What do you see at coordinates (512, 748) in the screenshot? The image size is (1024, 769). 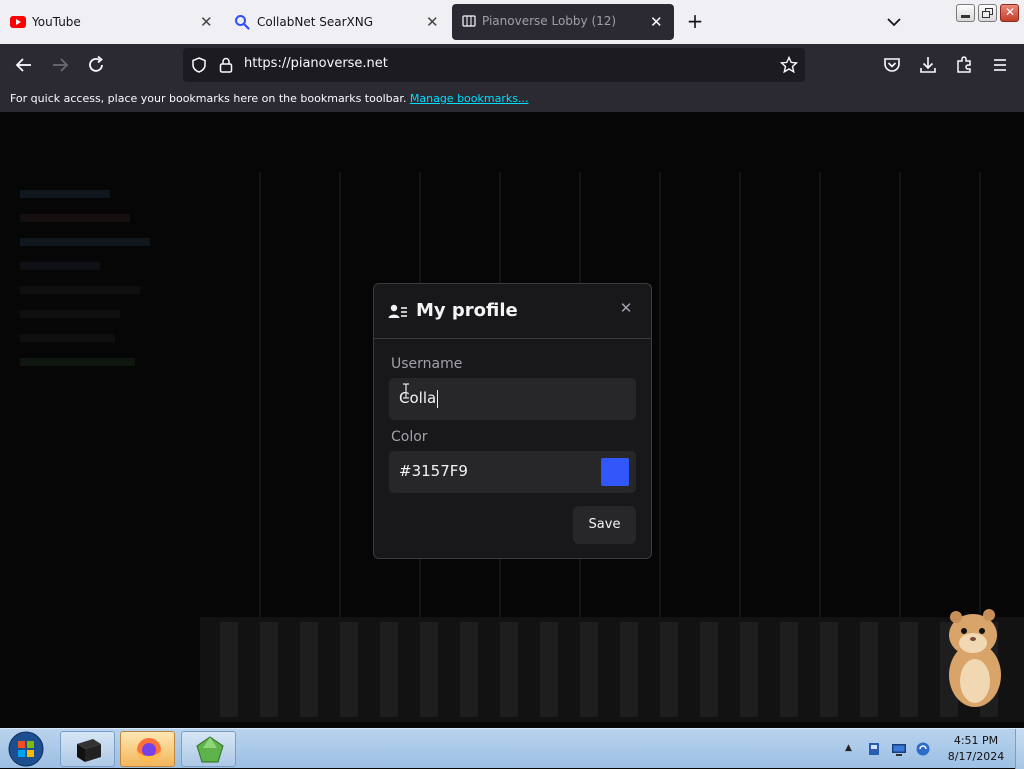 I see `taskbar: ▲ 4:51 PM 8/17/2024` at bounding box center [512, 748].